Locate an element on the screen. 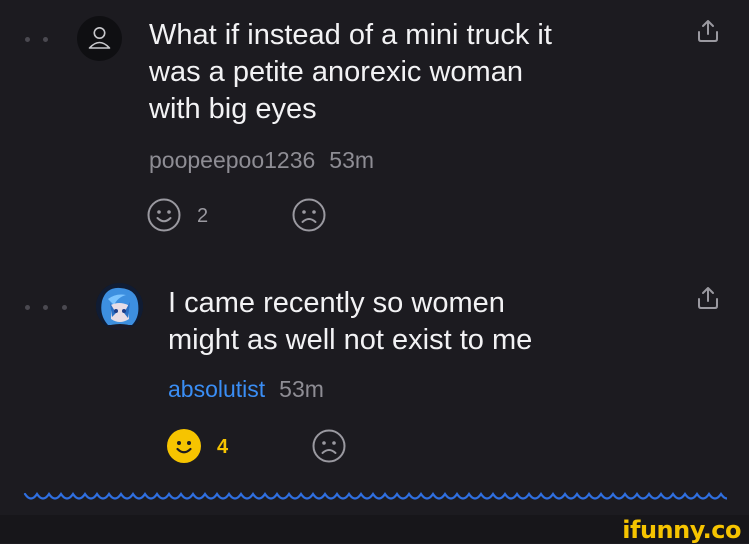 The height and width of the screenshot is (544, 749). wave-divider is located at coordinates (375, 496).